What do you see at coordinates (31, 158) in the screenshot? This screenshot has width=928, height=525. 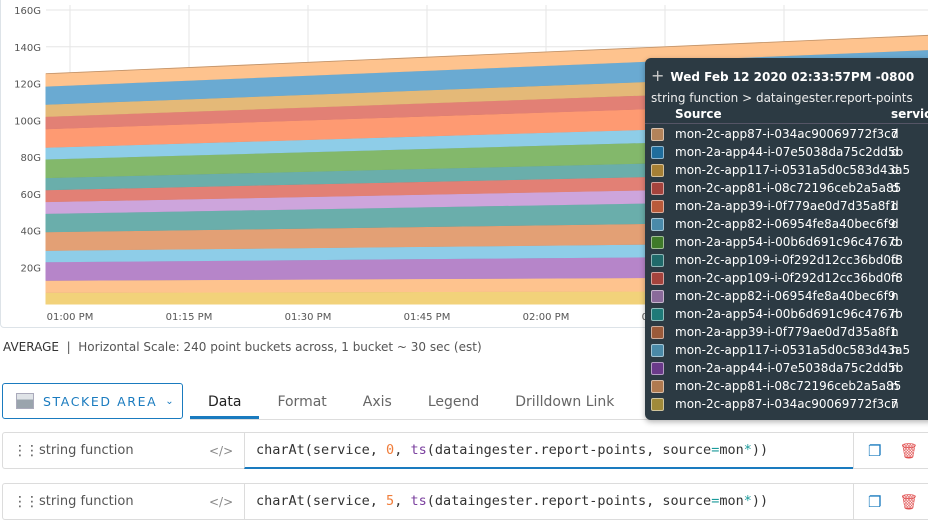 I see `y-tick-label: 80G` at bounding box center [31, 158].